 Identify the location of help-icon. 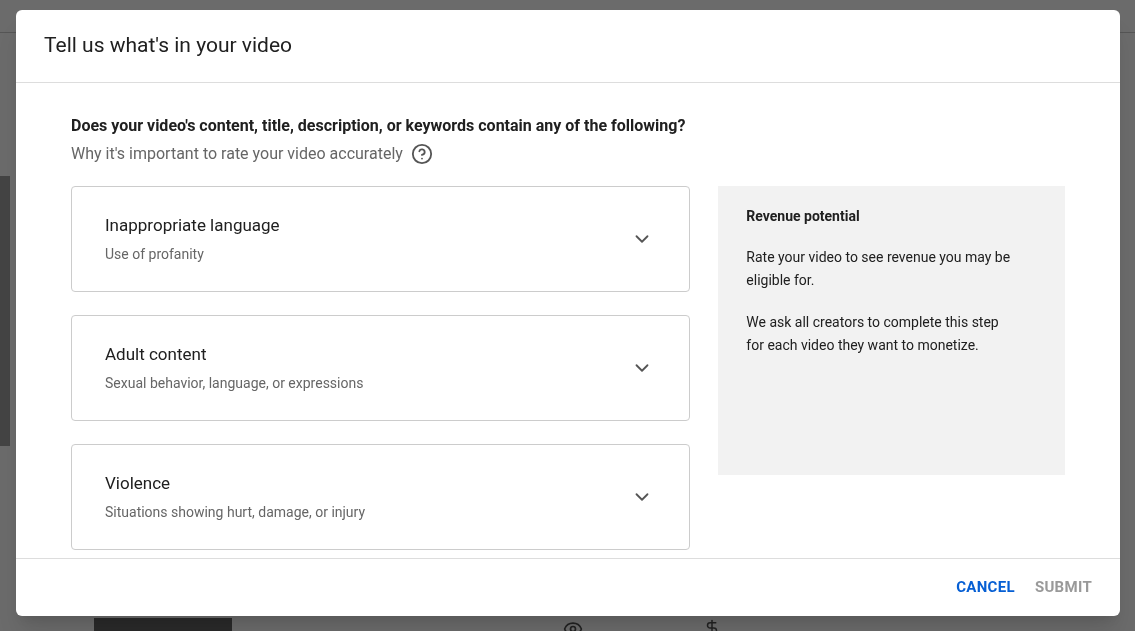
(421, 154).